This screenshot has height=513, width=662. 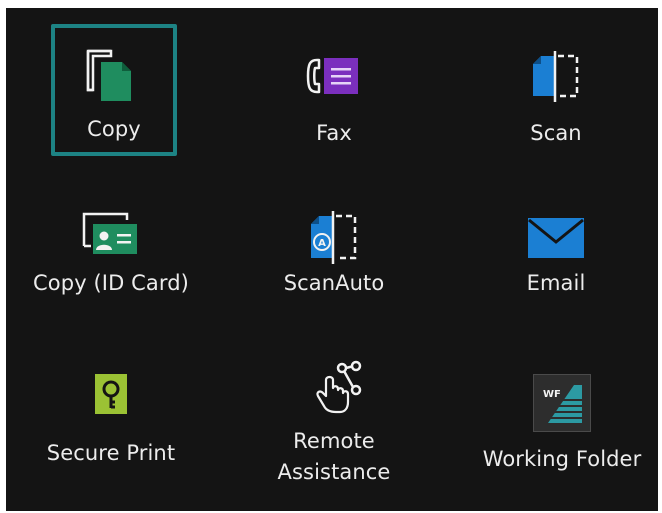 What do you see at coordinates (109, 233) in the screenshot?
I see `id-card-copy-icon` at bounding box center [109, 233].